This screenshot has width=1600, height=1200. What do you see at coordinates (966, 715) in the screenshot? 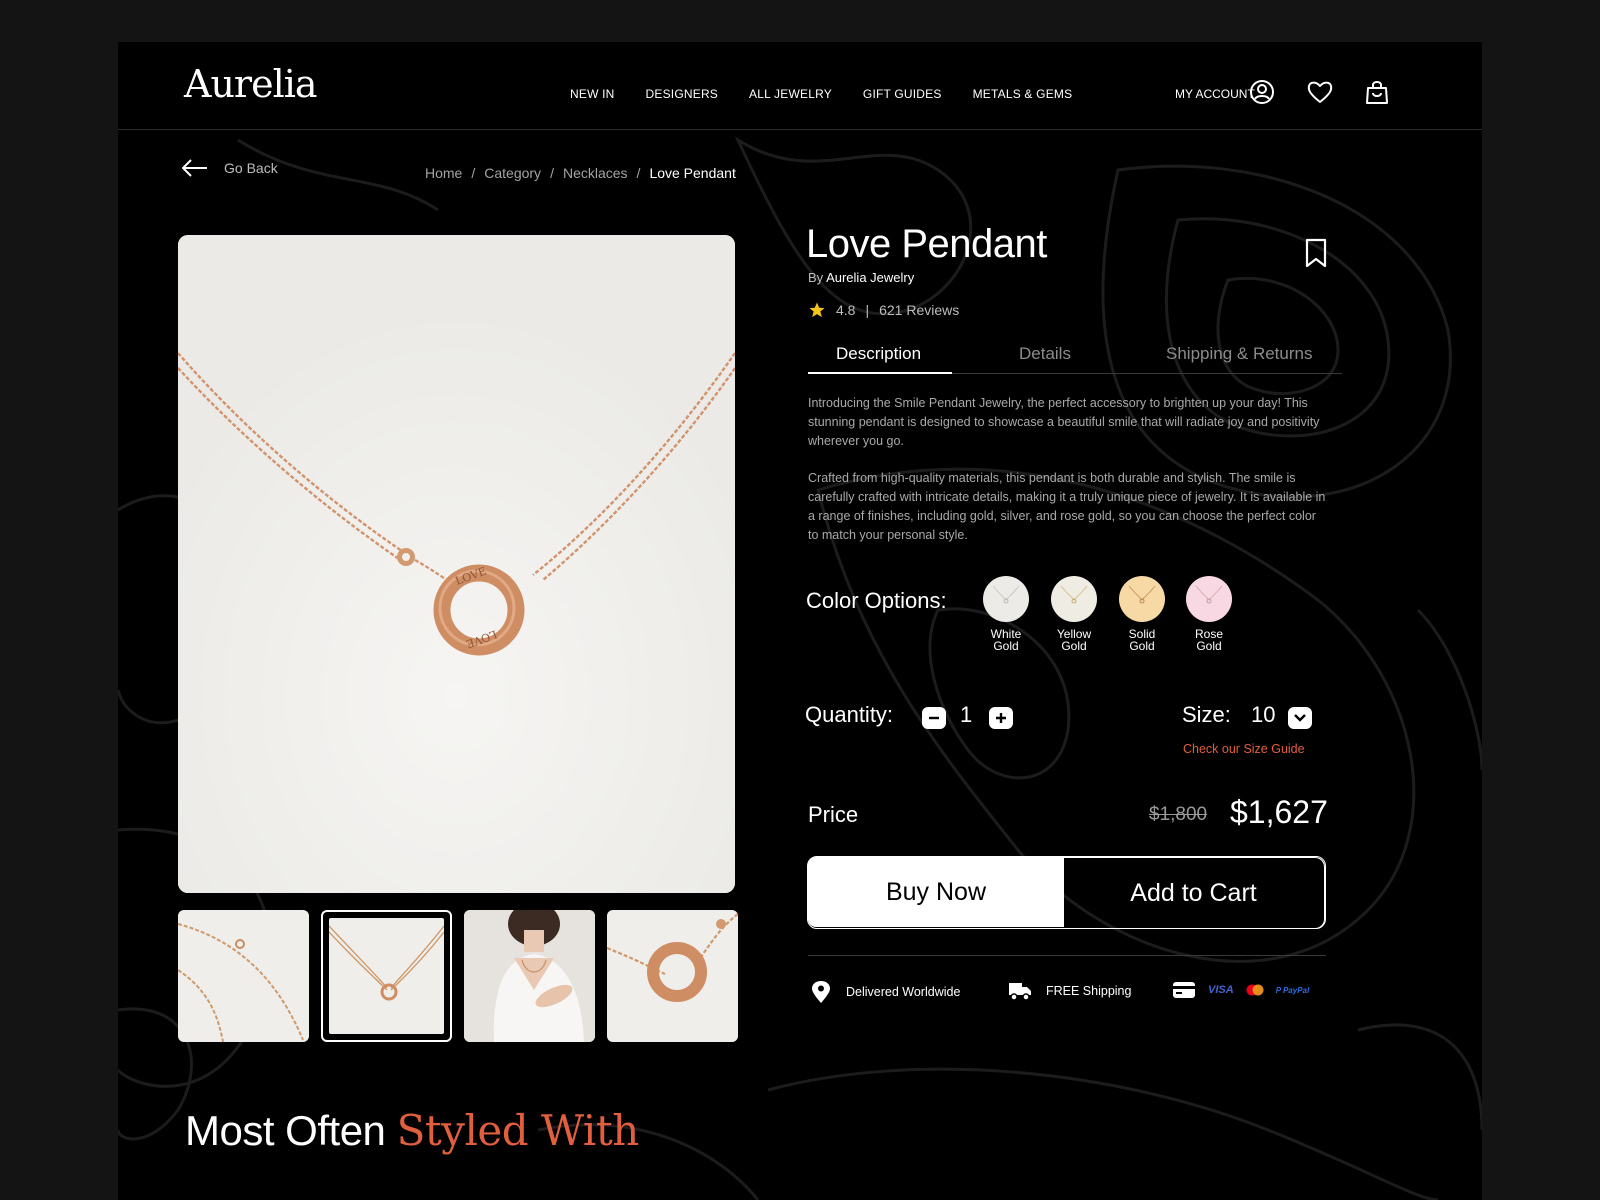
I see `quantity-value: 1` at bounding box center [966, 715].